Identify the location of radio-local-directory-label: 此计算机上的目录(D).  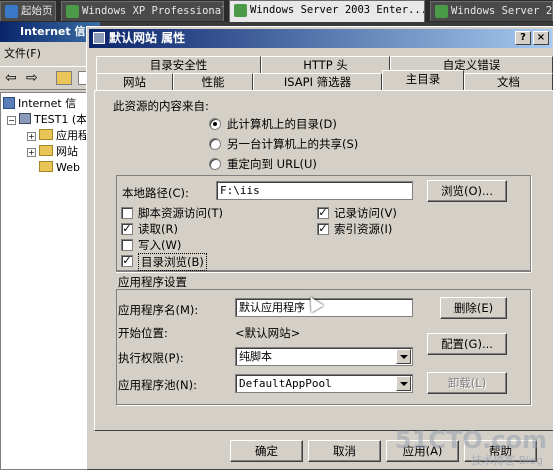
(282, 124).